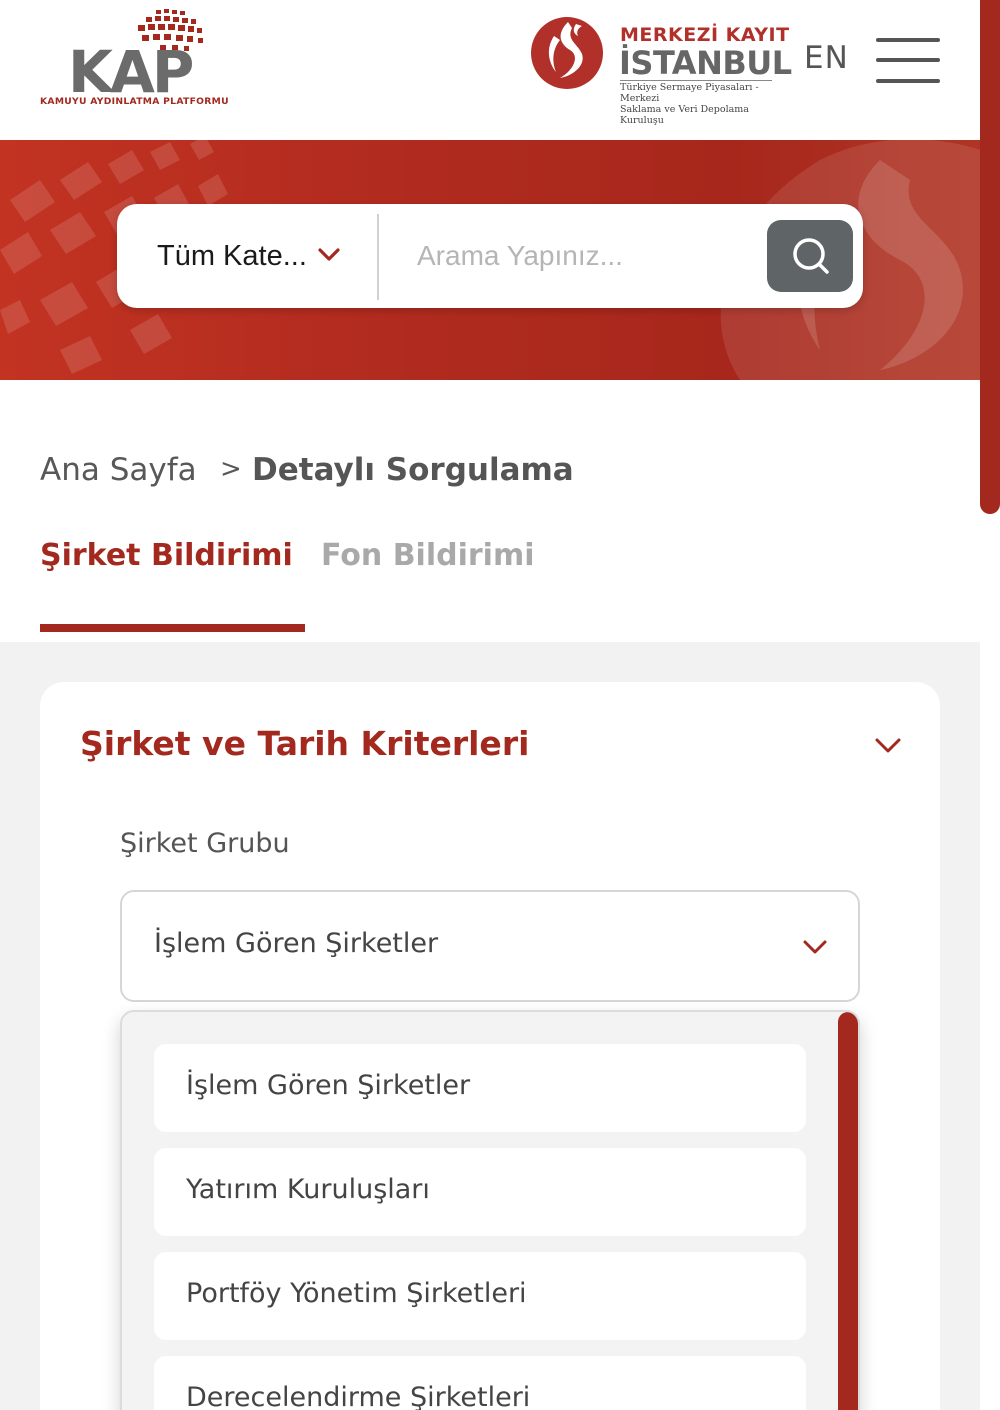  I want to click on company-group-select: İşlem Gören Şirketler, so click(490, 946).